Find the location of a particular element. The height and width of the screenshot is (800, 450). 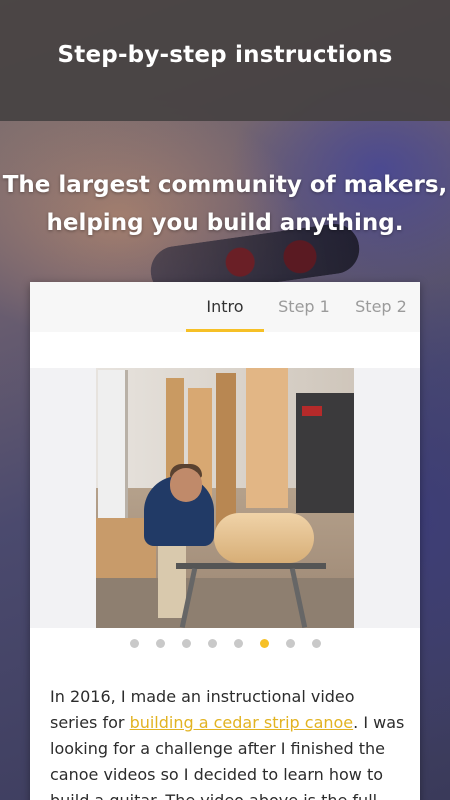

tab-bar: Intro Step 1 Step 2 is located at coordinates (225, 307).